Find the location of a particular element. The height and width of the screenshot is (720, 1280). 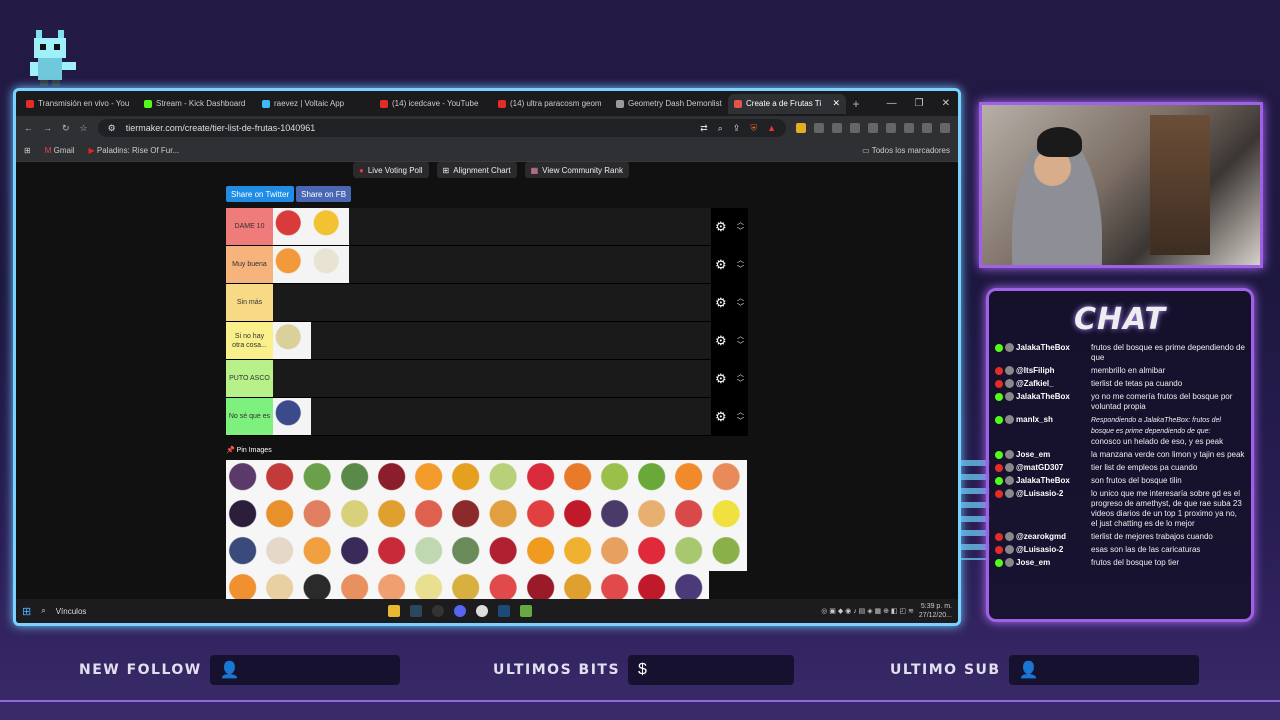

share-twitter-button: Share on Twitter is located at coordinates (260, 194).